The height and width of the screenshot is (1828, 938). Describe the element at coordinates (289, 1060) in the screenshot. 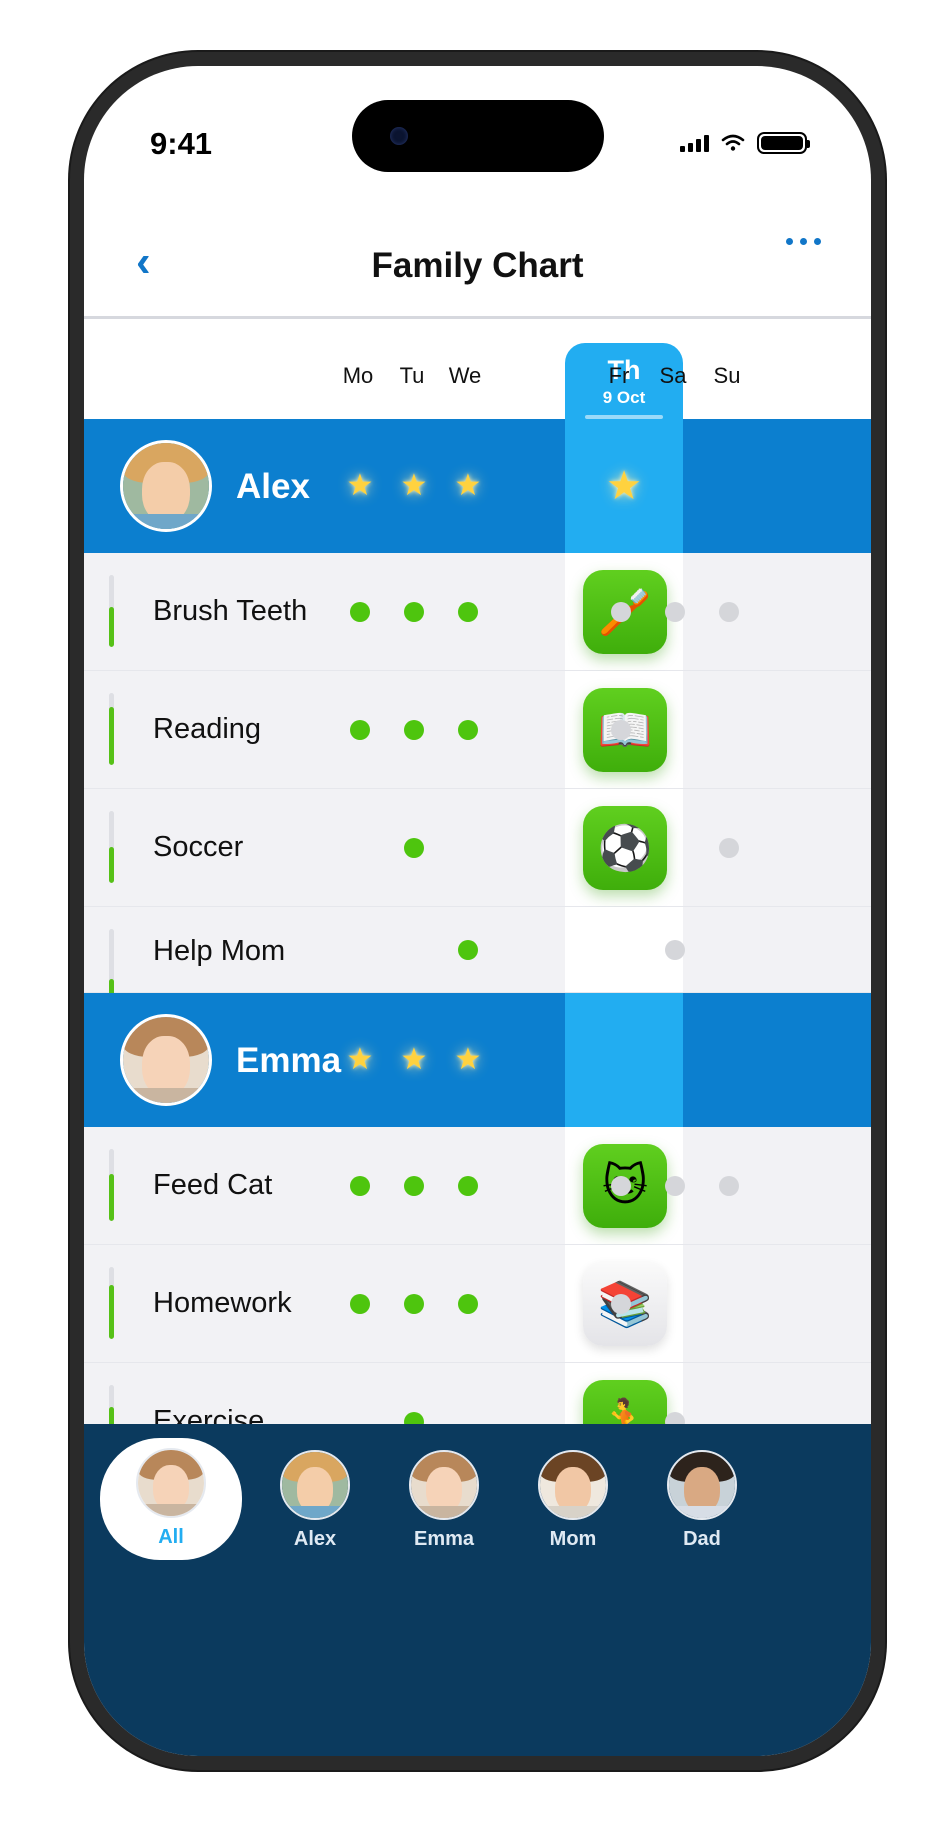

I see `person-name: Emma` at that location.